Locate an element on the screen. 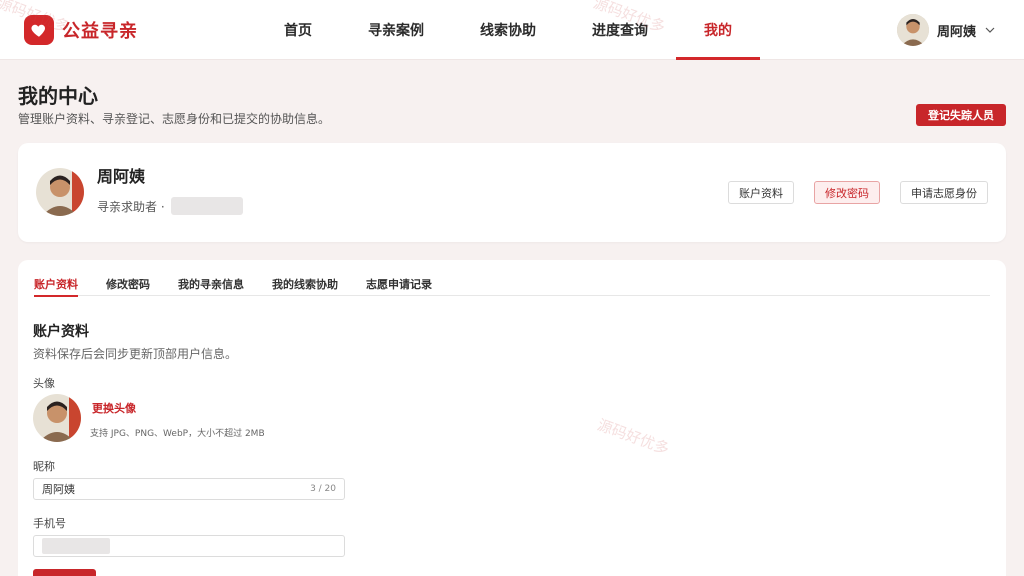  phone-input is located at coordinates (189, 546).